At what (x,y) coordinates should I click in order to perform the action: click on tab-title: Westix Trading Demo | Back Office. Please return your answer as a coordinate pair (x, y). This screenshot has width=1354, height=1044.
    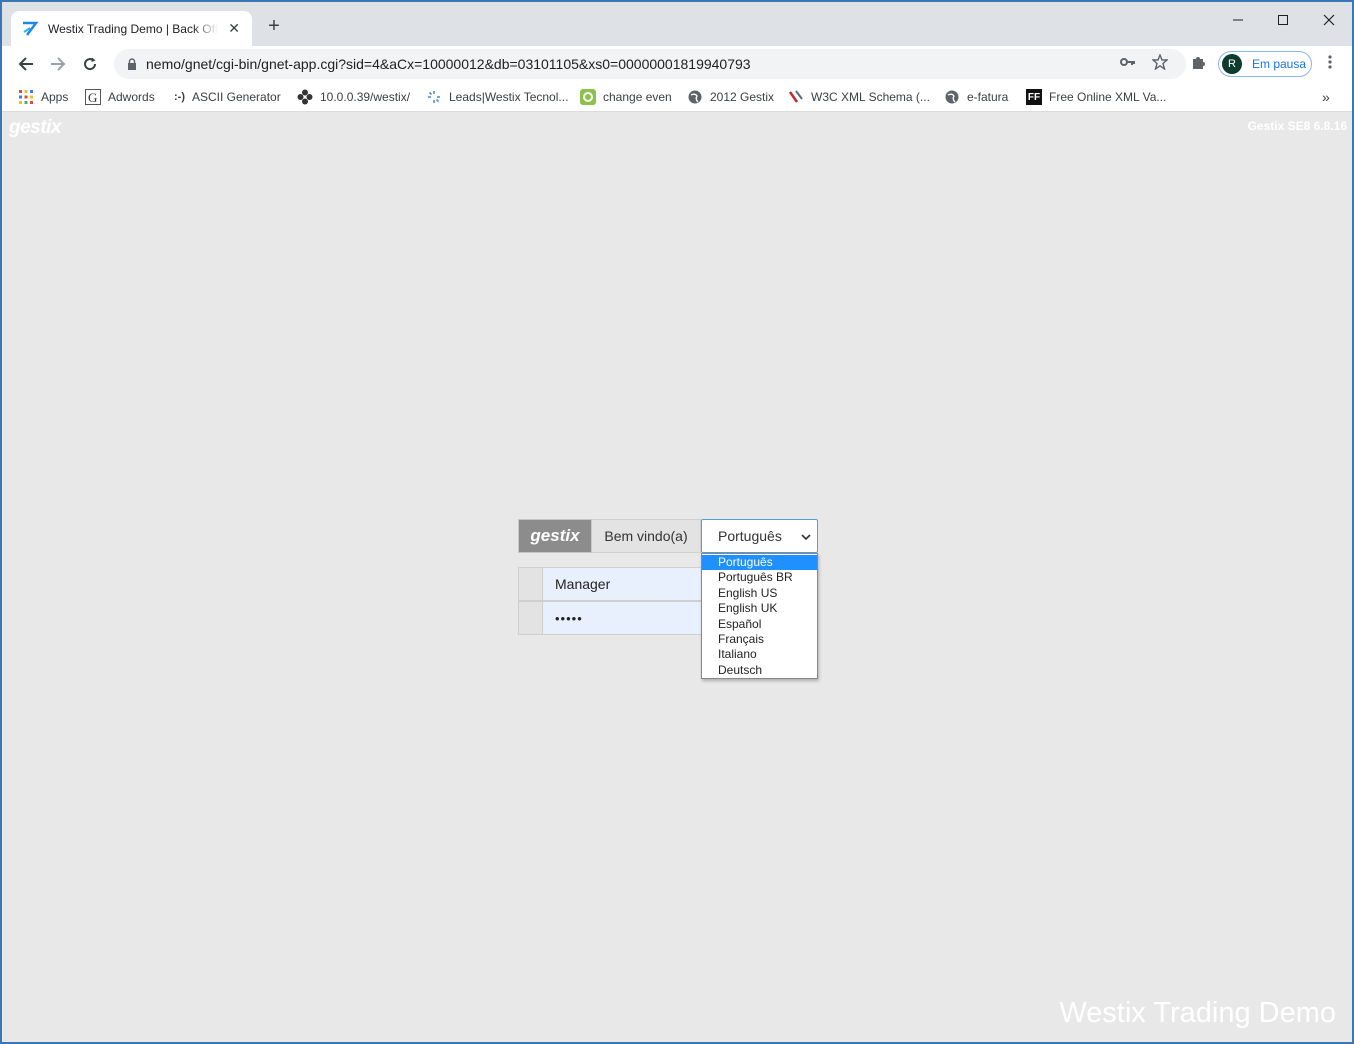
    Looking at the image, I should click on (133, 28).